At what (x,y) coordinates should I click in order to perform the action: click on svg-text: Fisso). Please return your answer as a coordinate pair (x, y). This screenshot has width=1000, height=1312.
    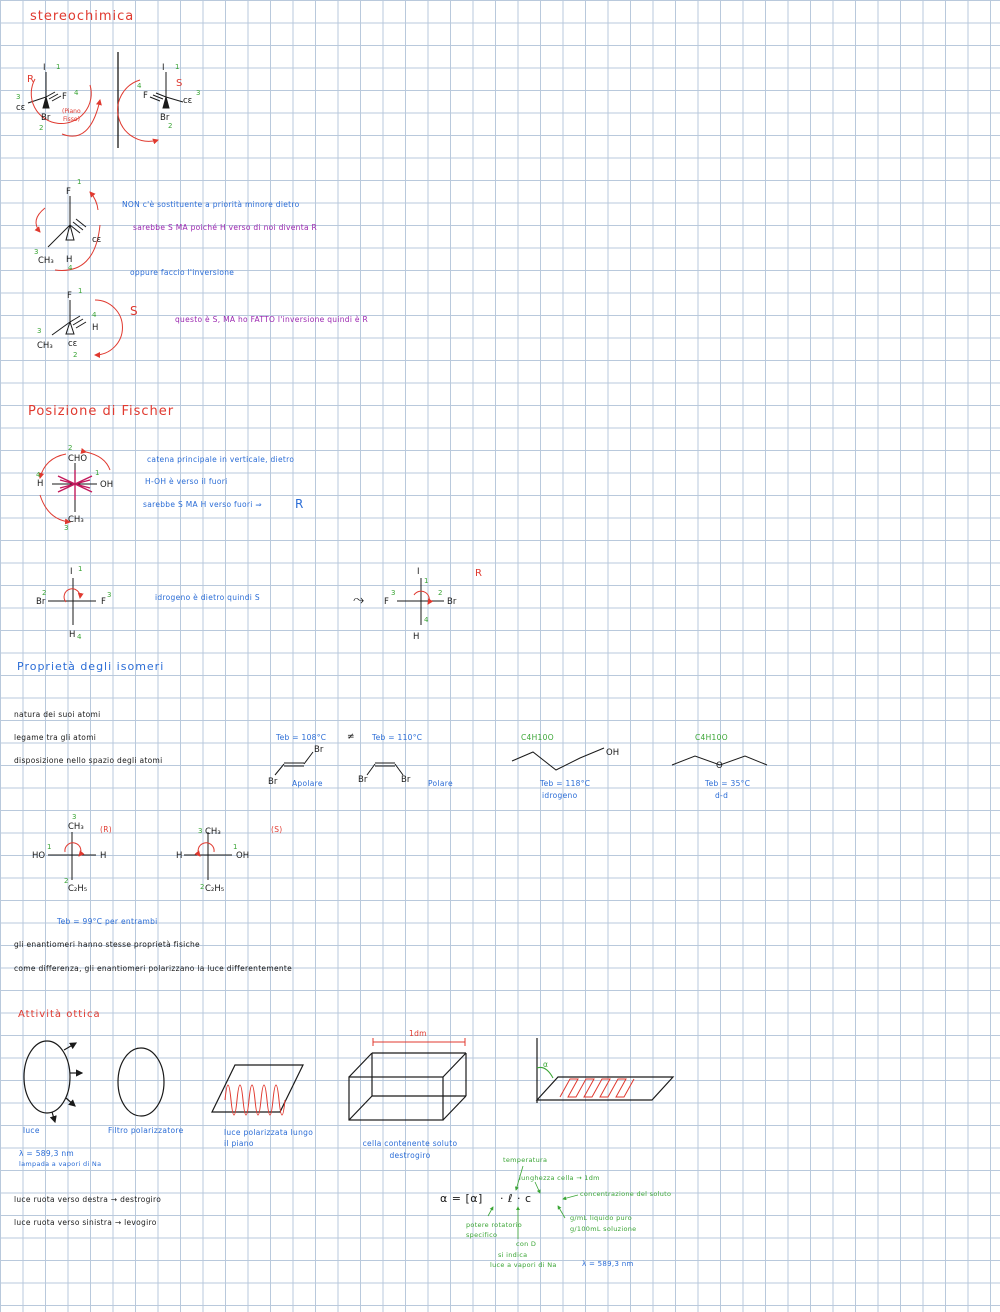
    Looking at the image, I should click on (71, 119).